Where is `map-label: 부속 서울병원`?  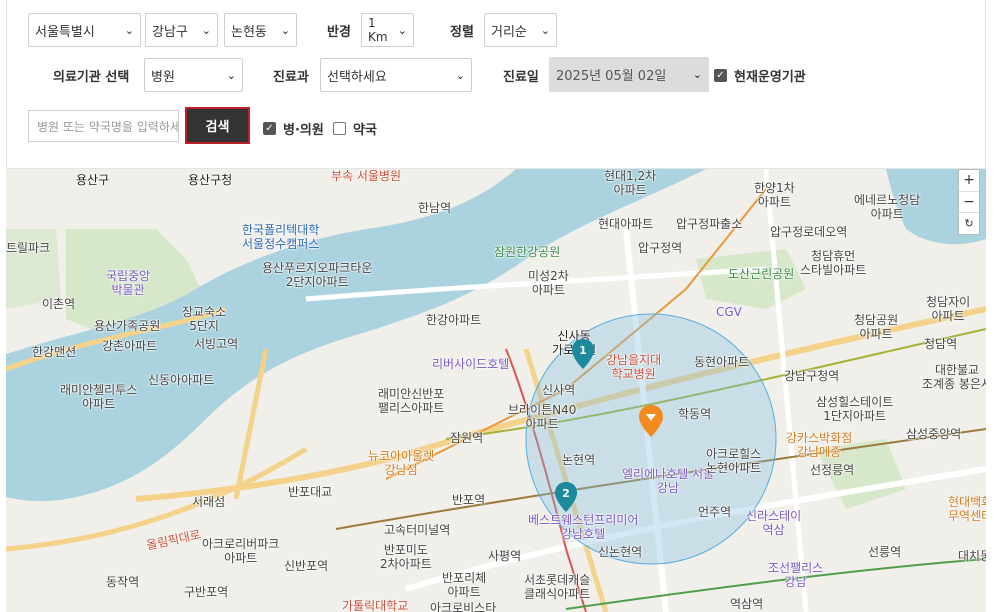 map-label: 부속 서울병원 is located at coordinates (366, 176).